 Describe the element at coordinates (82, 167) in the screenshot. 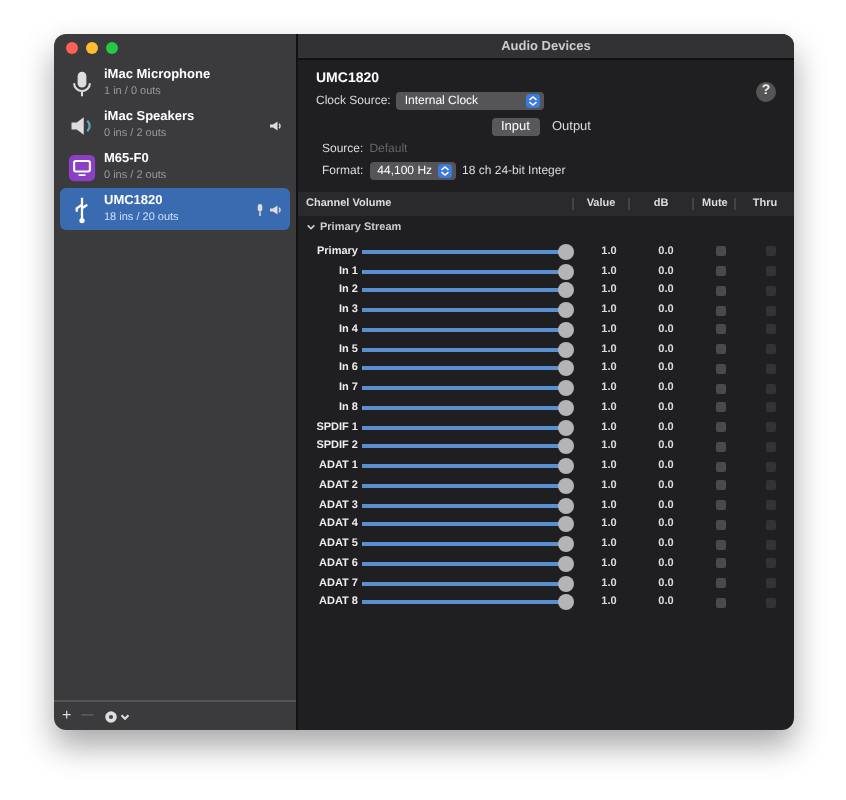

I see `display-icon` at that location.